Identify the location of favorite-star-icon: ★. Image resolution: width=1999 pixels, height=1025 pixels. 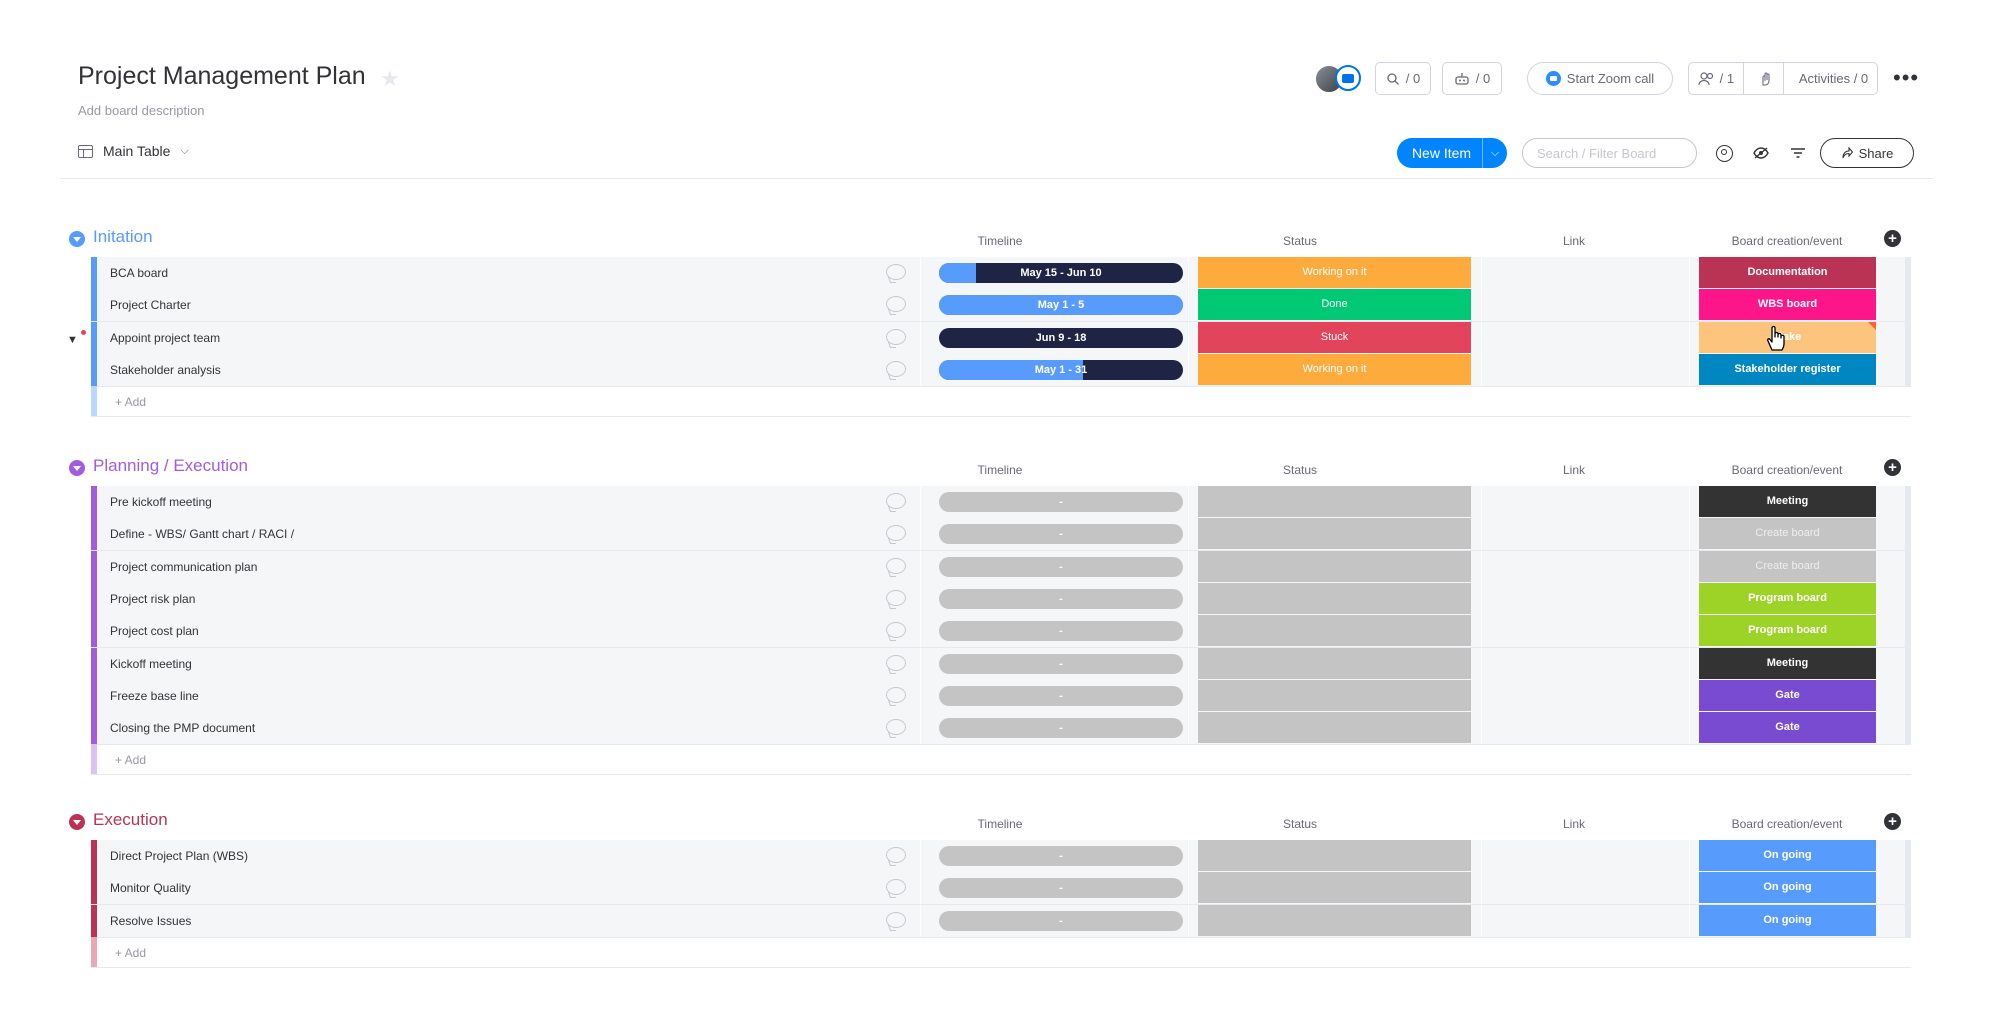
(390, 79).